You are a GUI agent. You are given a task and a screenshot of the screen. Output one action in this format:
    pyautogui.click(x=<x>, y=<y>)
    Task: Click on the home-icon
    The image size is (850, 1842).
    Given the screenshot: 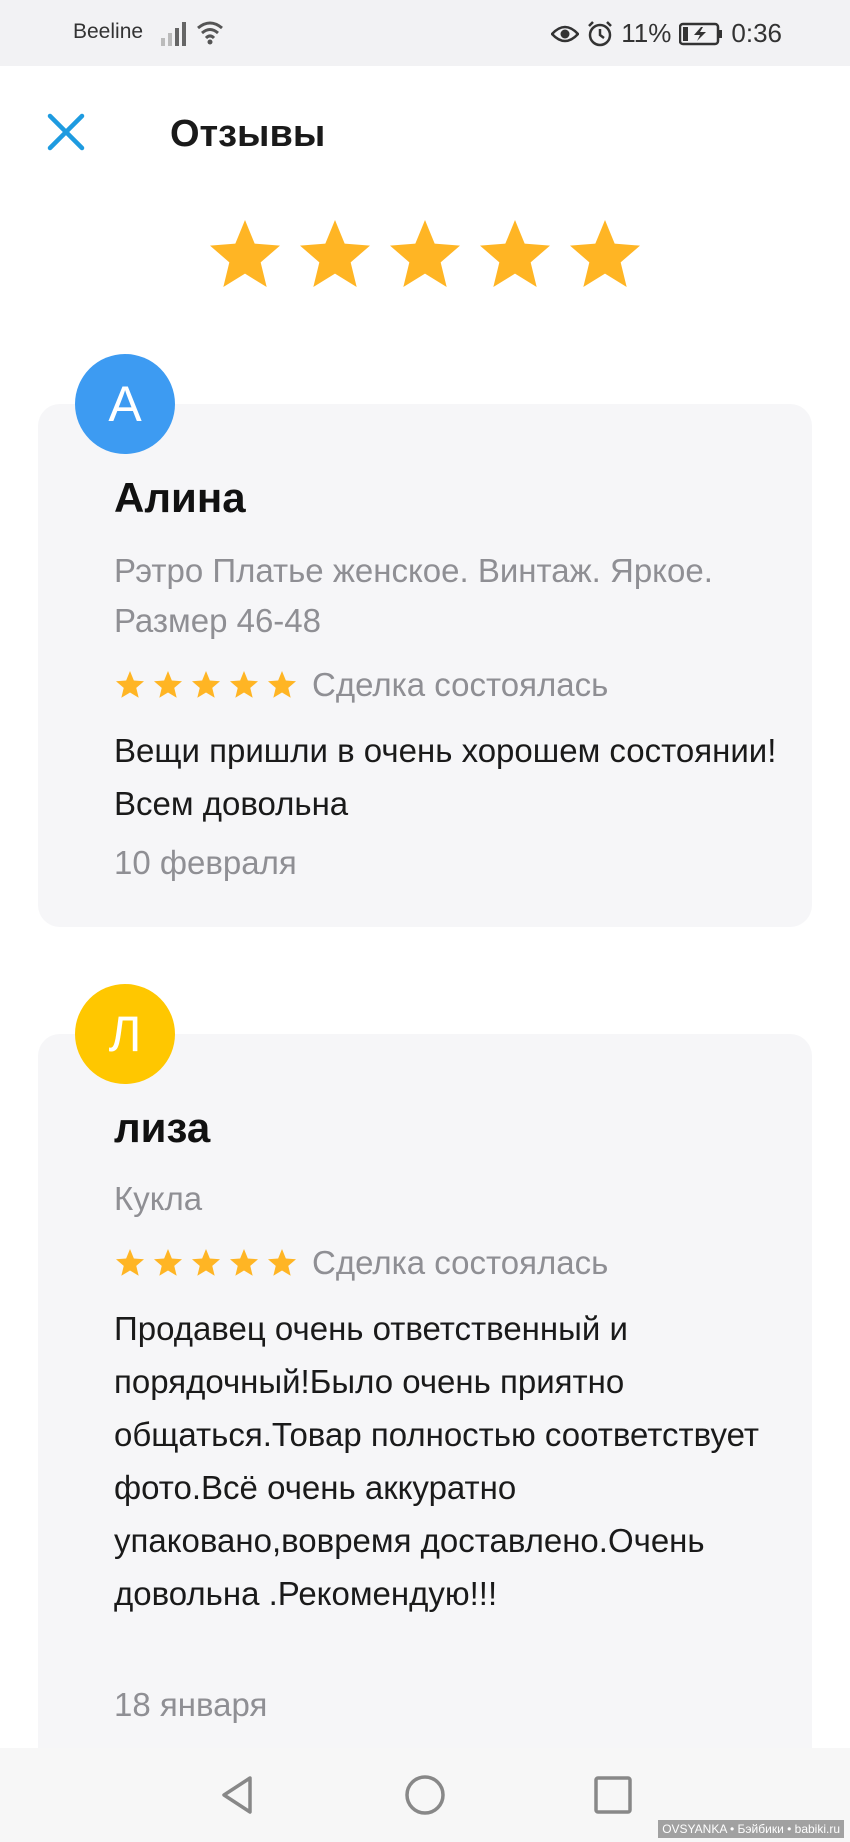 What is the action you would take?
    pyautogui.click(x=425, y=1795)
    